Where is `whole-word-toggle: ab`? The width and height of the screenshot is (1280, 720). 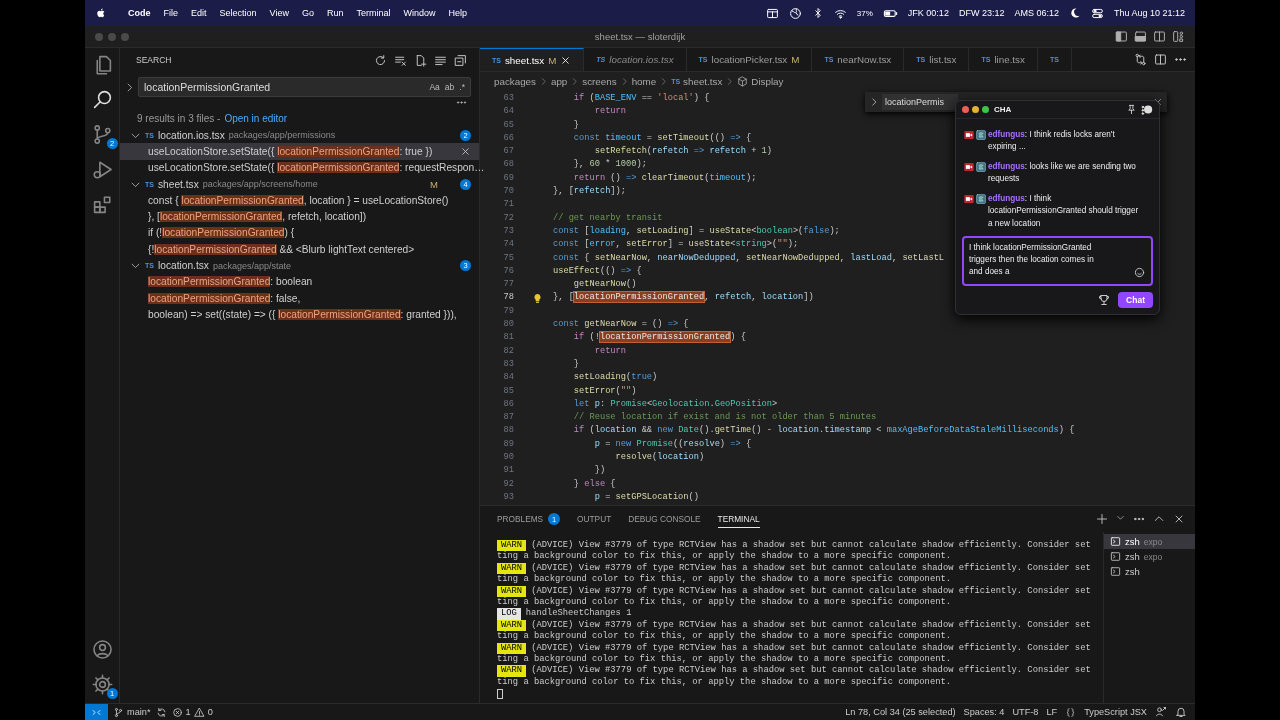 whole-word-toggle: ab is located at coordinates (449, 87).